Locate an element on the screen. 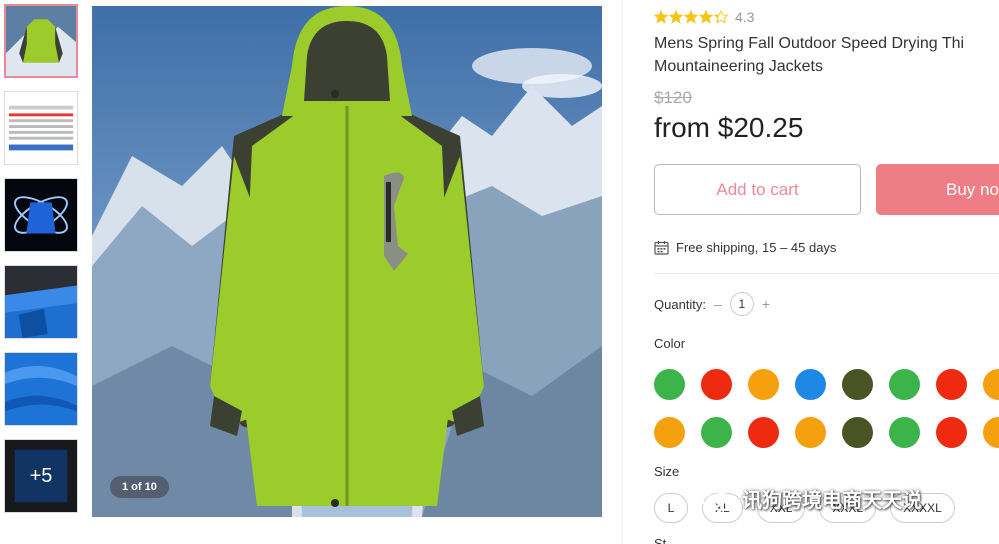 The height and width of the screenshot is (544, 999). thumbnail-size-chart-image is located at coordinates (41, 128).